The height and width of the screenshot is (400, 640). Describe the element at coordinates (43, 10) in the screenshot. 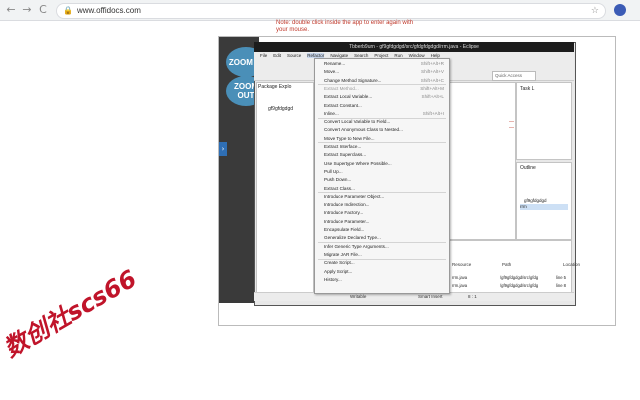

I see `reload-button: C` at that location.